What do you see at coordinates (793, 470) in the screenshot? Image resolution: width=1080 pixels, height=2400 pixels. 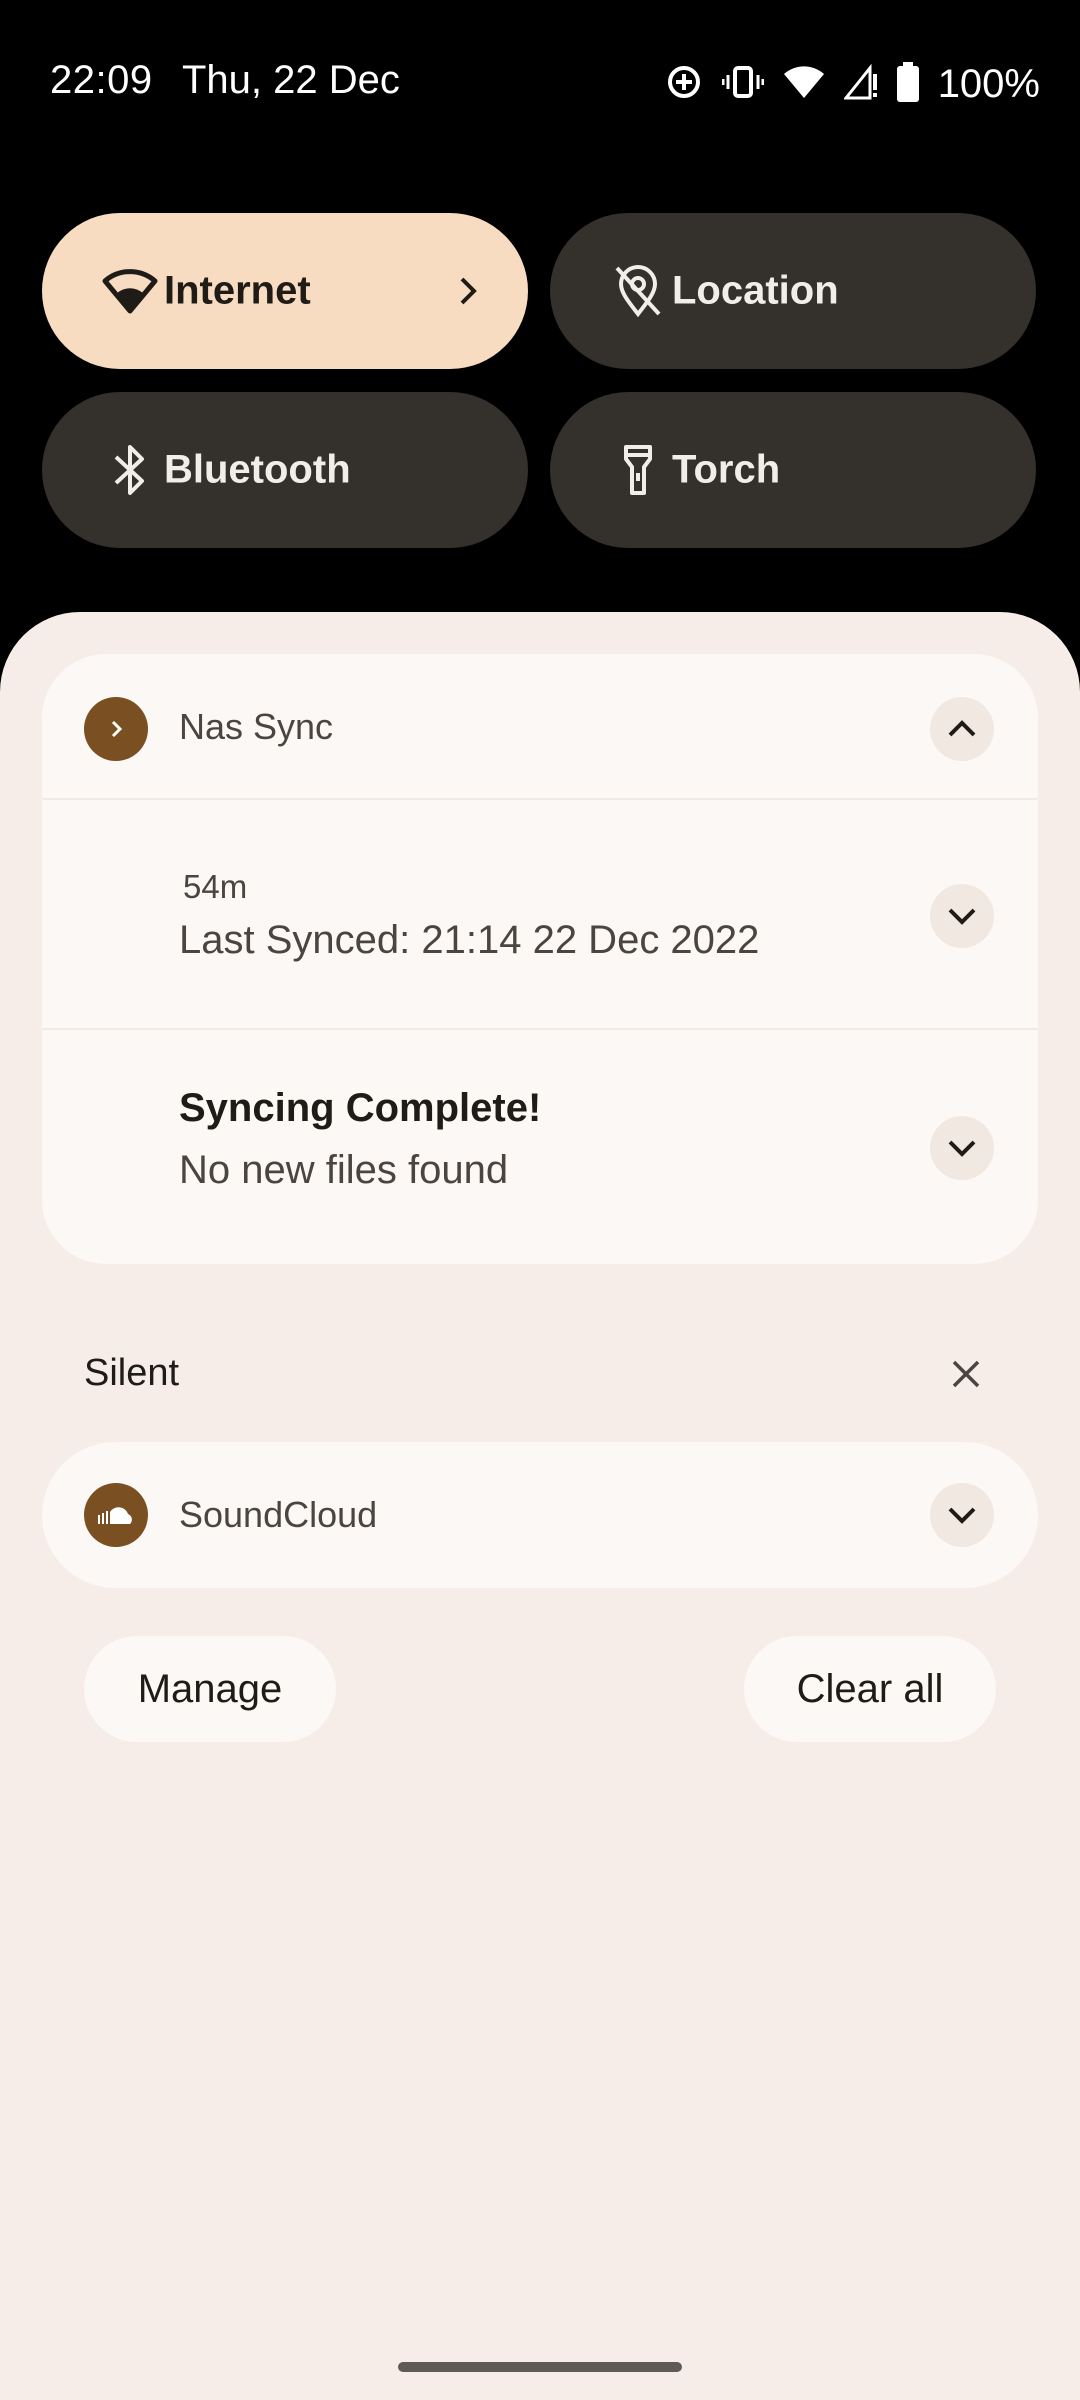 I see `tile-torch: Torch` at bounding box center [793, 470].